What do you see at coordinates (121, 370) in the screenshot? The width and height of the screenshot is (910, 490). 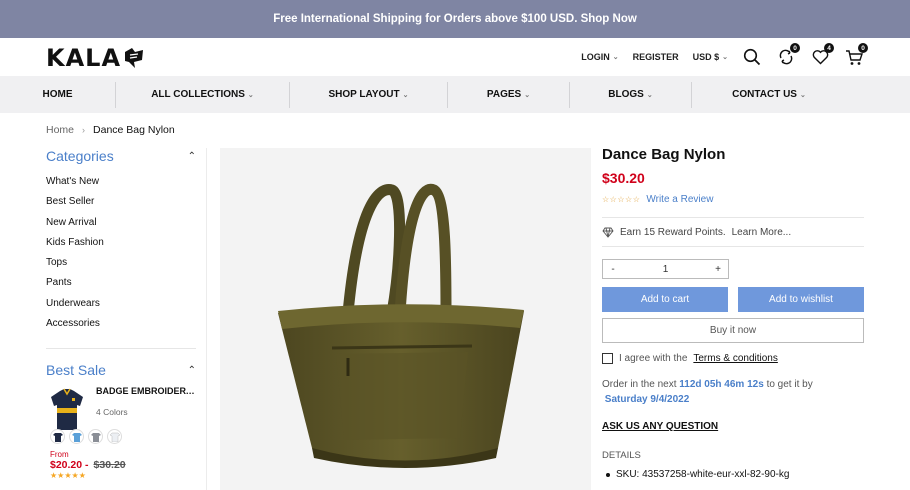 I see `best-sale-header: Best Sale ⌃` at bounding box center [121, 370].